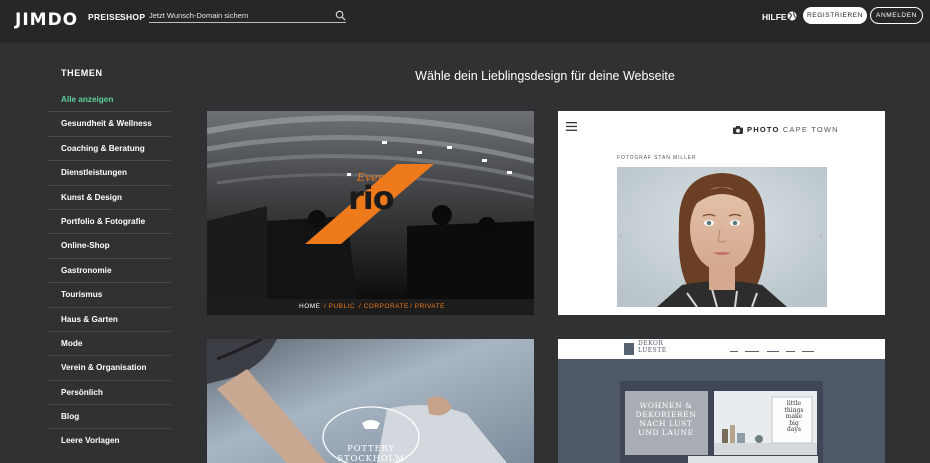  Describe the element at coordinates (792, 16) in the screenshot. I see `globe-icon` at that location.